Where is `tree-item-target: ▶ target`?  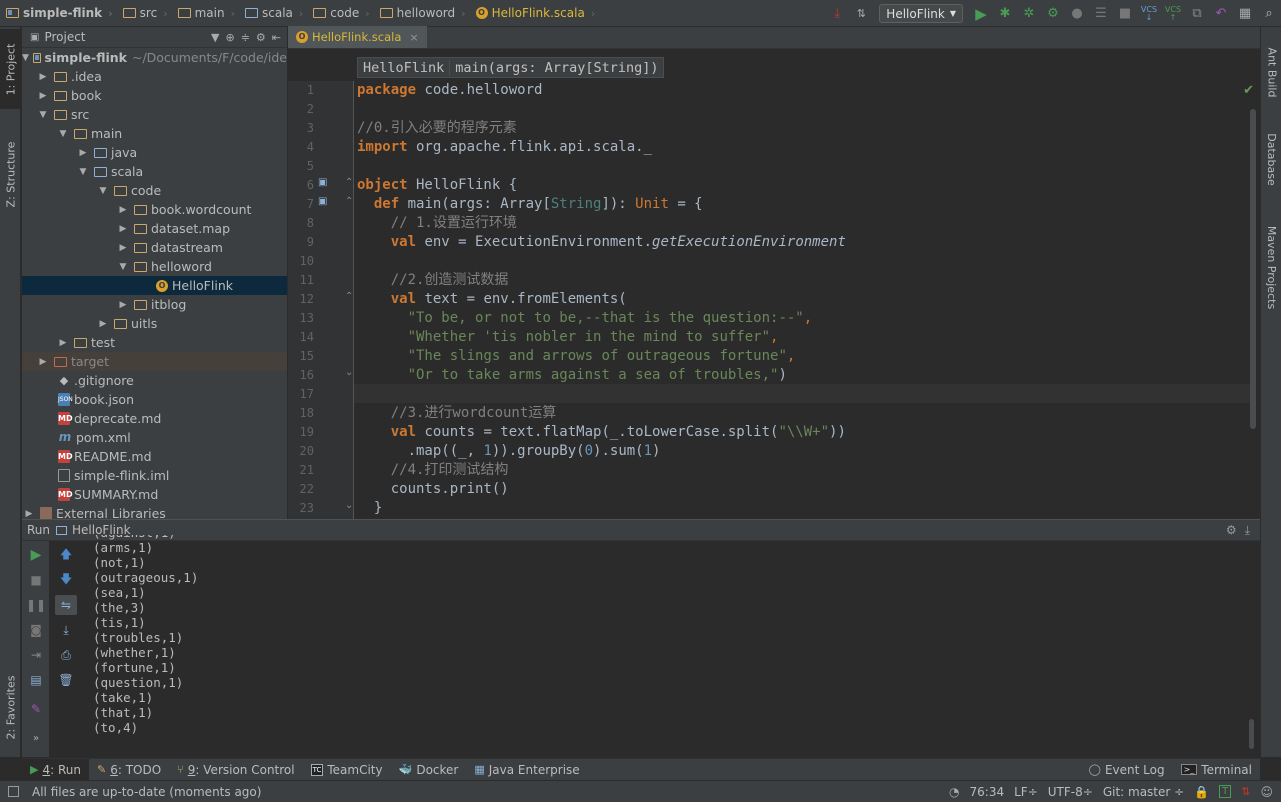 tree-item-target: ▶ target is located at coordinates (154, 361).